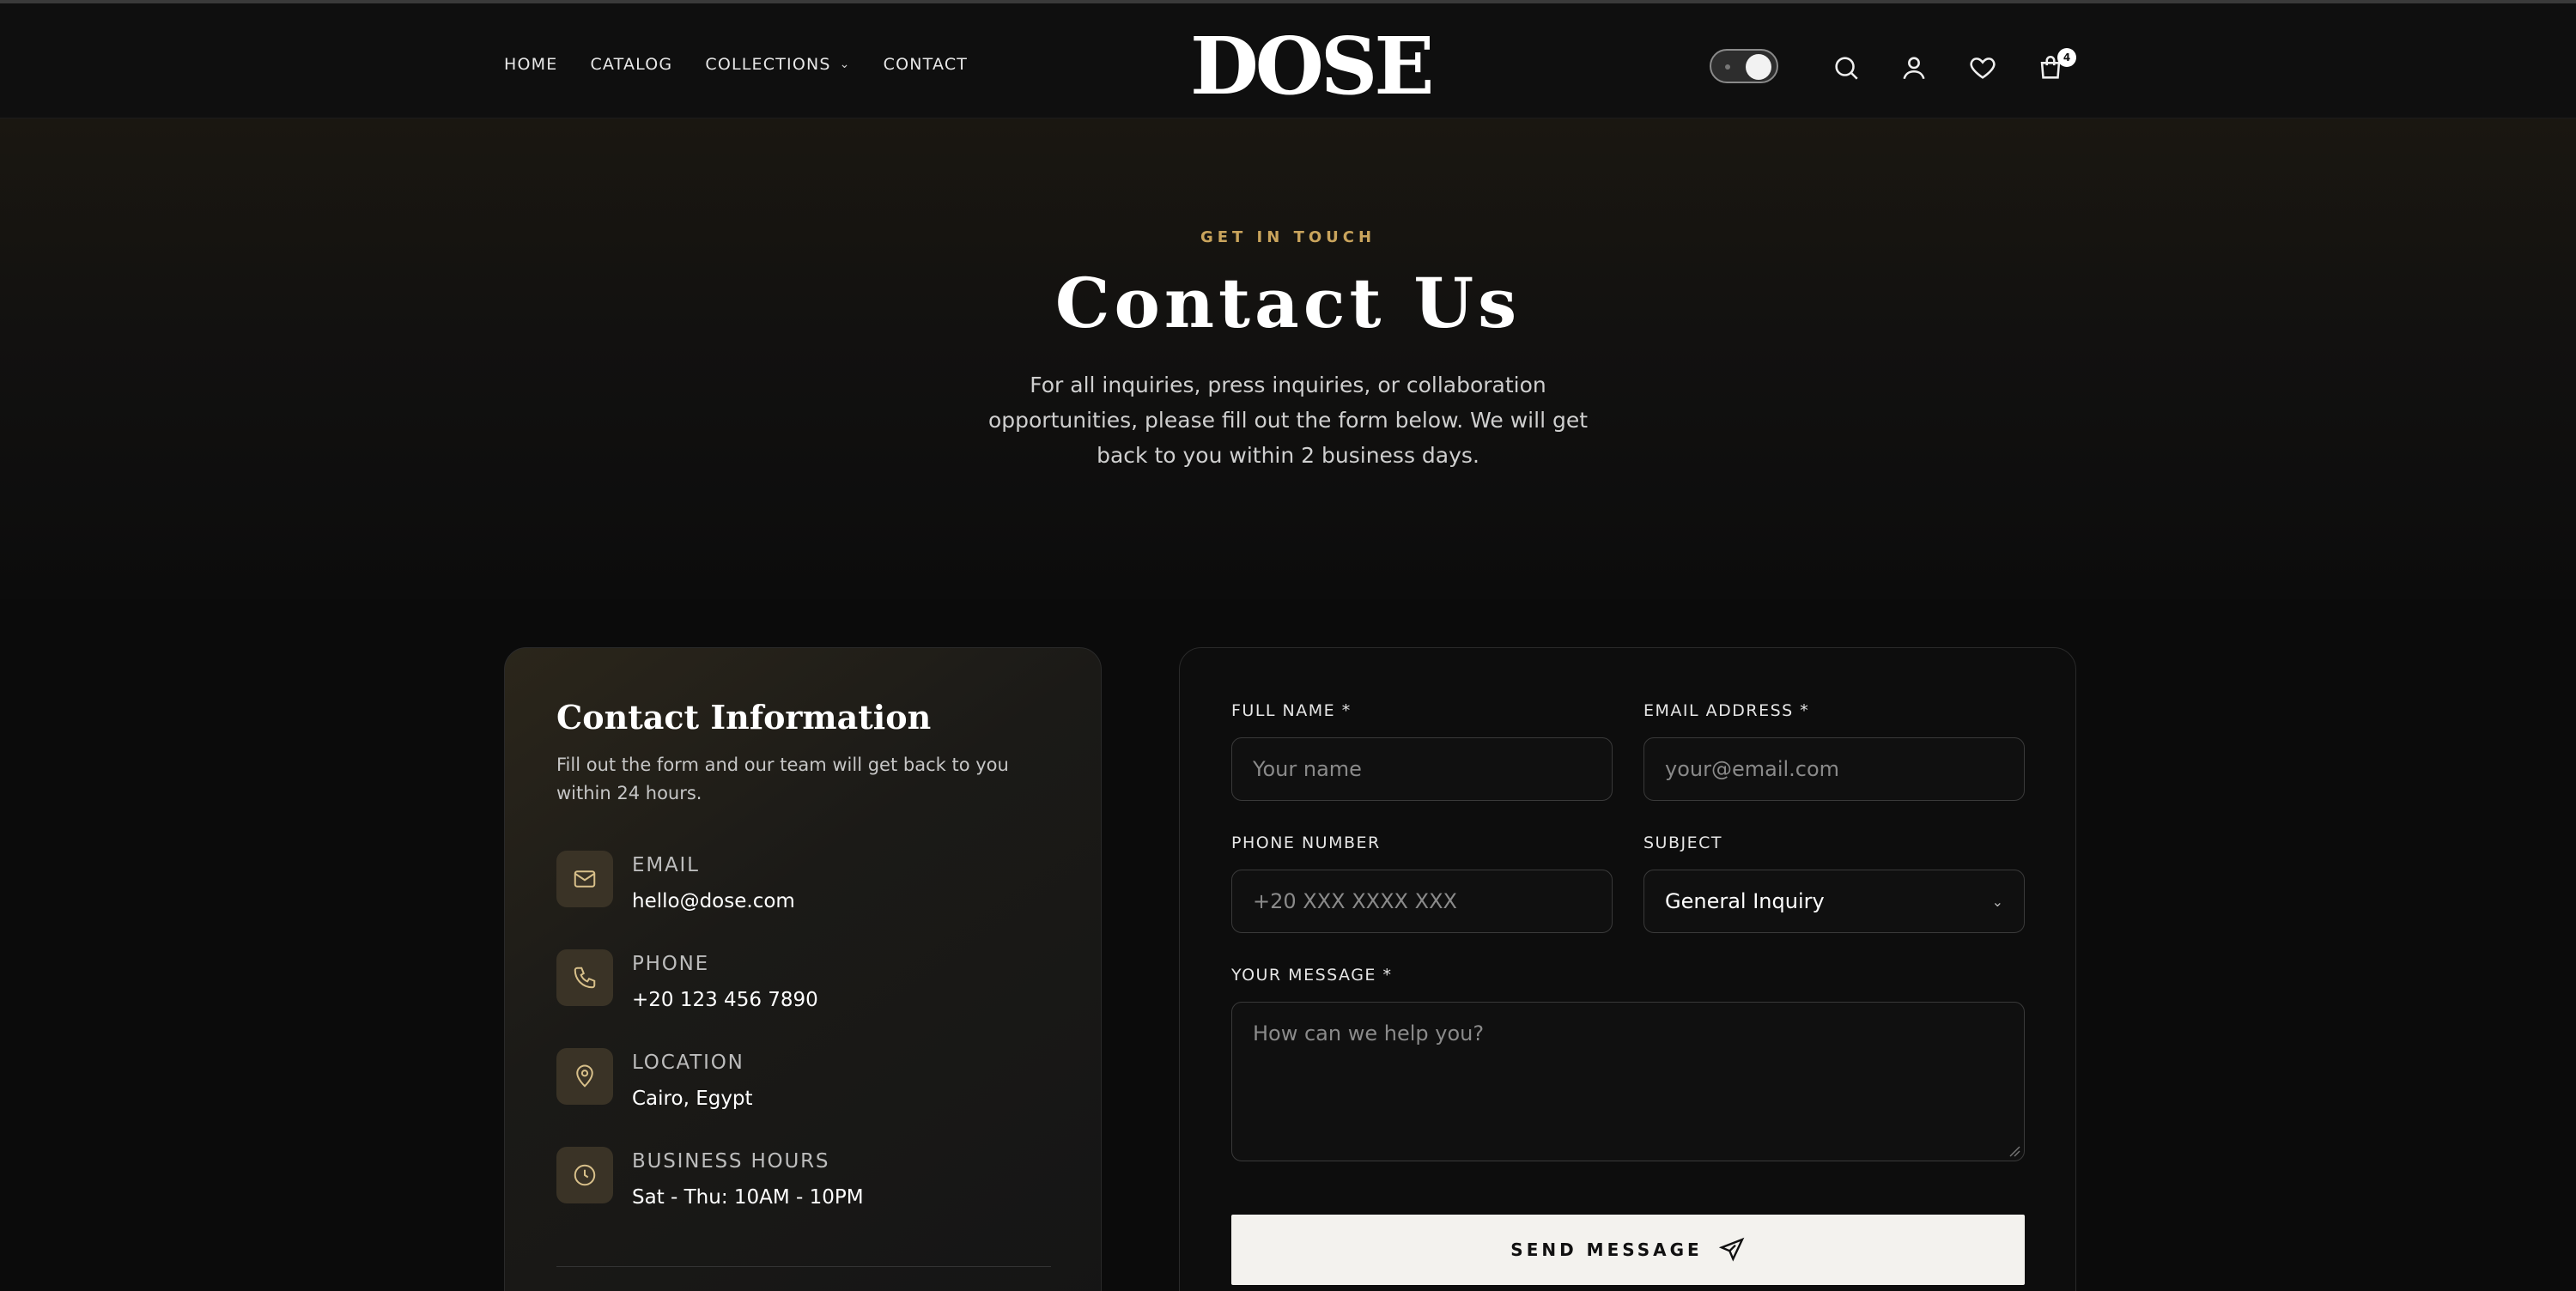 Image resolution: width=2576 pixels, height=1291 pixels. Describe the element at coordinates (1744, 66) in the screenshot. I see `theme-toggle` at that location.